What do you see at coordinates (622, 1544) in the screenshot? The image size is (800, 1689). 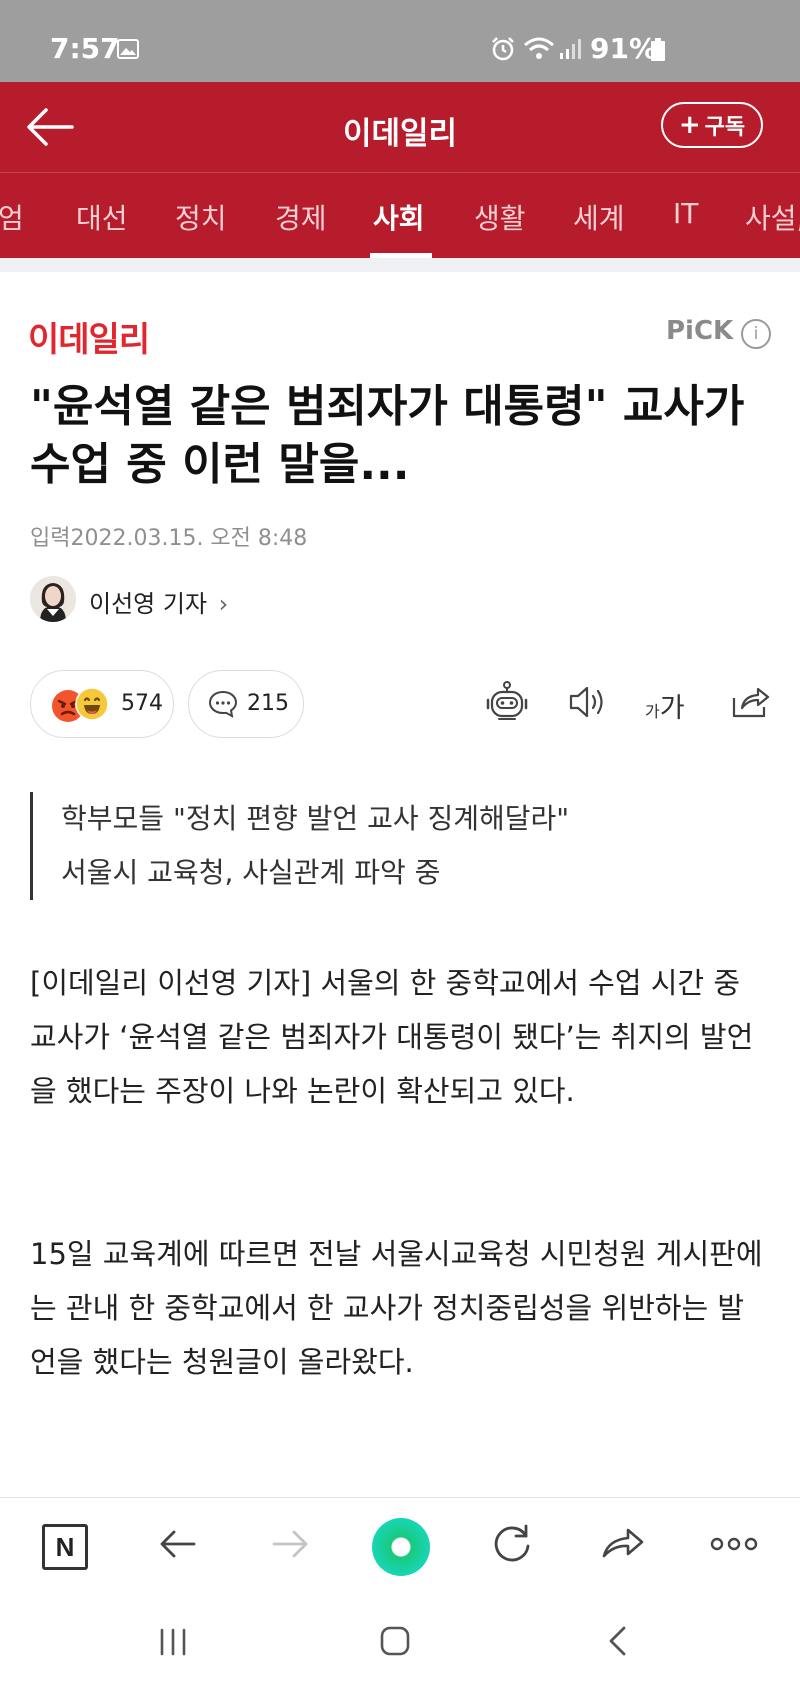 I see `share-arrow-icon` at bounding box center [622, 1544].